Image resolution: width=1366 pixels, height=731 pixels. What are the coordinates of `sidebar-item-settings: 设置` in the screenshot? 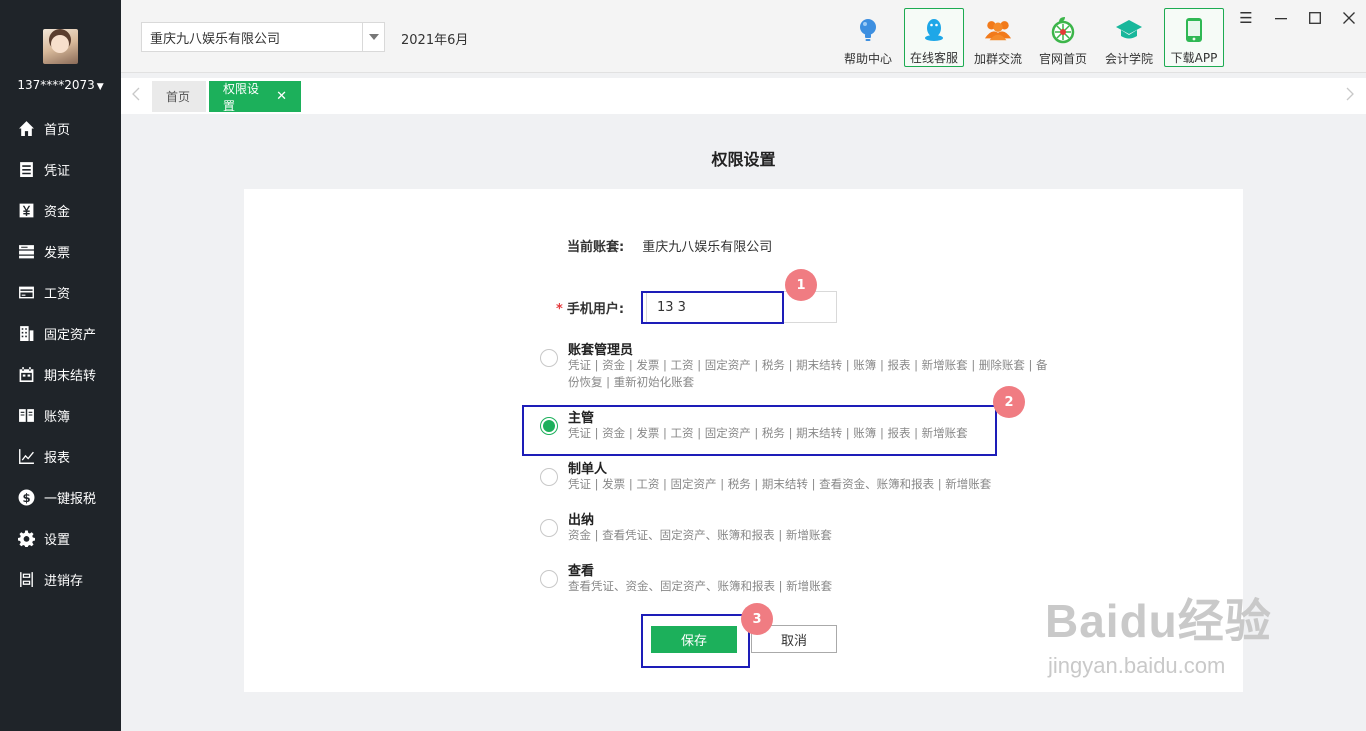 It's located at (60, 538).